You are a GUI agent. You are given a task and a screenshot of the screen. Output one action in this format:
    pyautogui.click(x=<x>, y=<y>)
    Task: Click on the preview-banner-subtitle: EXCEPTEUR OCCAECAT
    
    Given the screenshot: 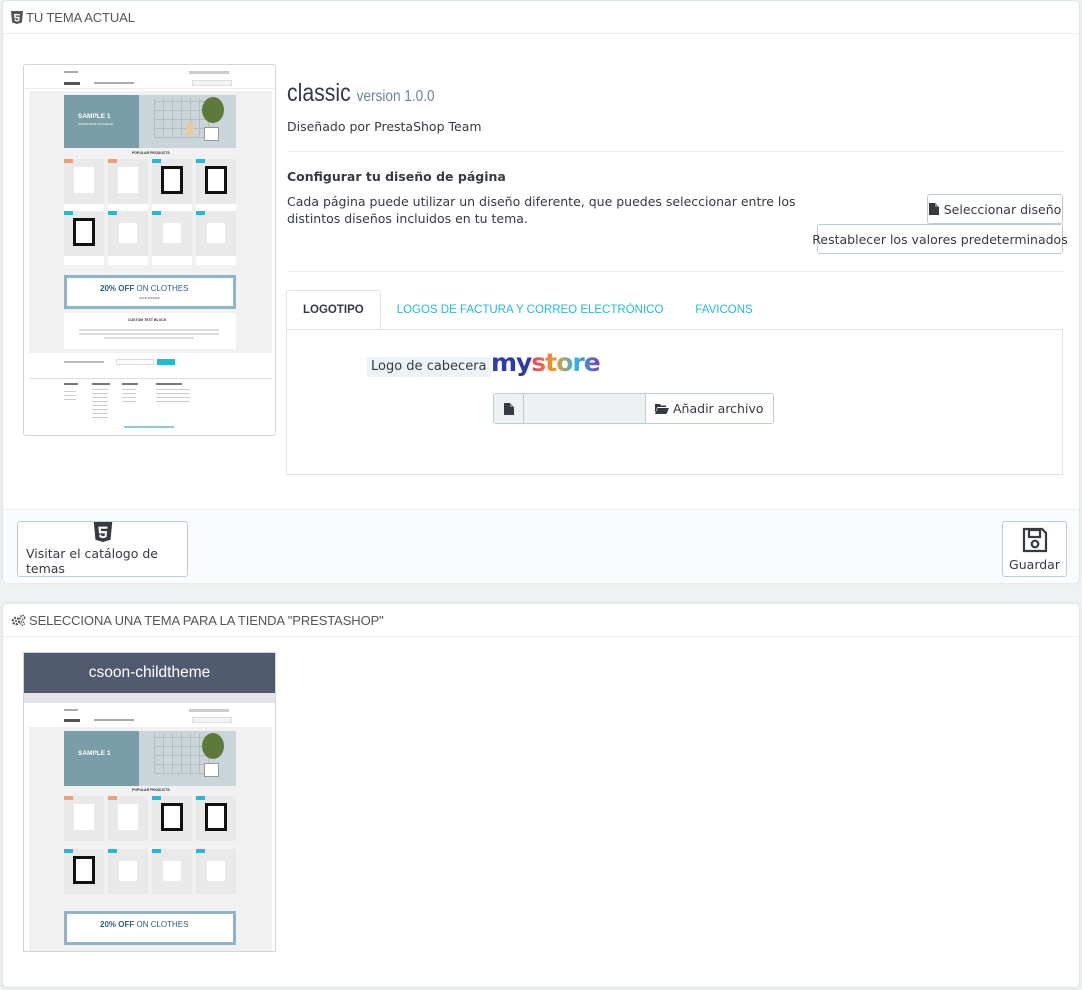 What is the action you would take?
    pyautogui.click(x=96, y=124)
    